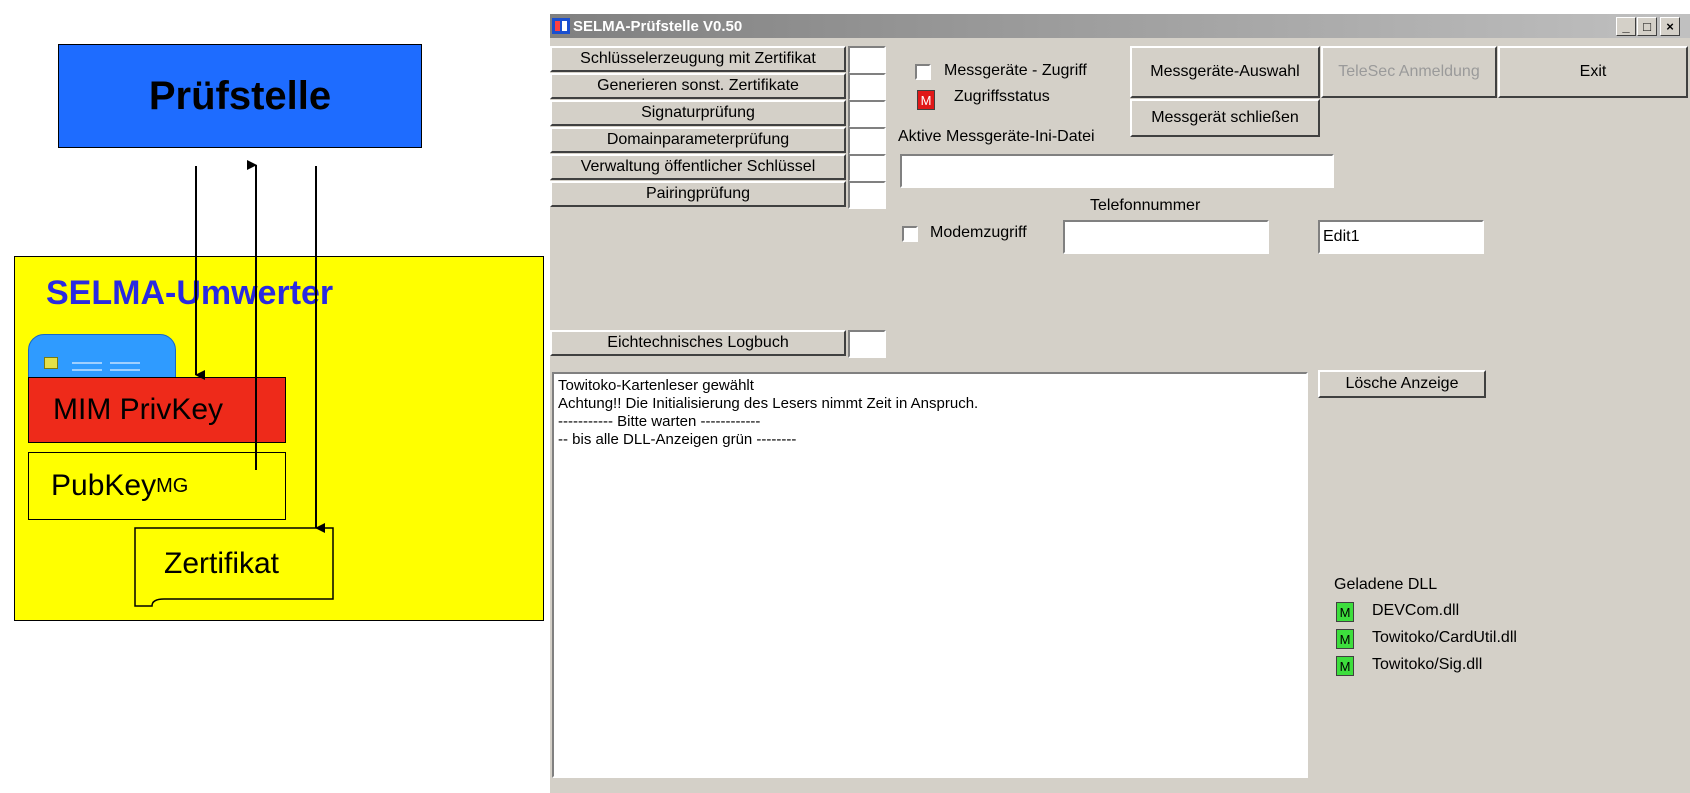 This screenshot has height=793, width=1690. I want to click on pubkey-box: PubKey MG, so click(157, 486).